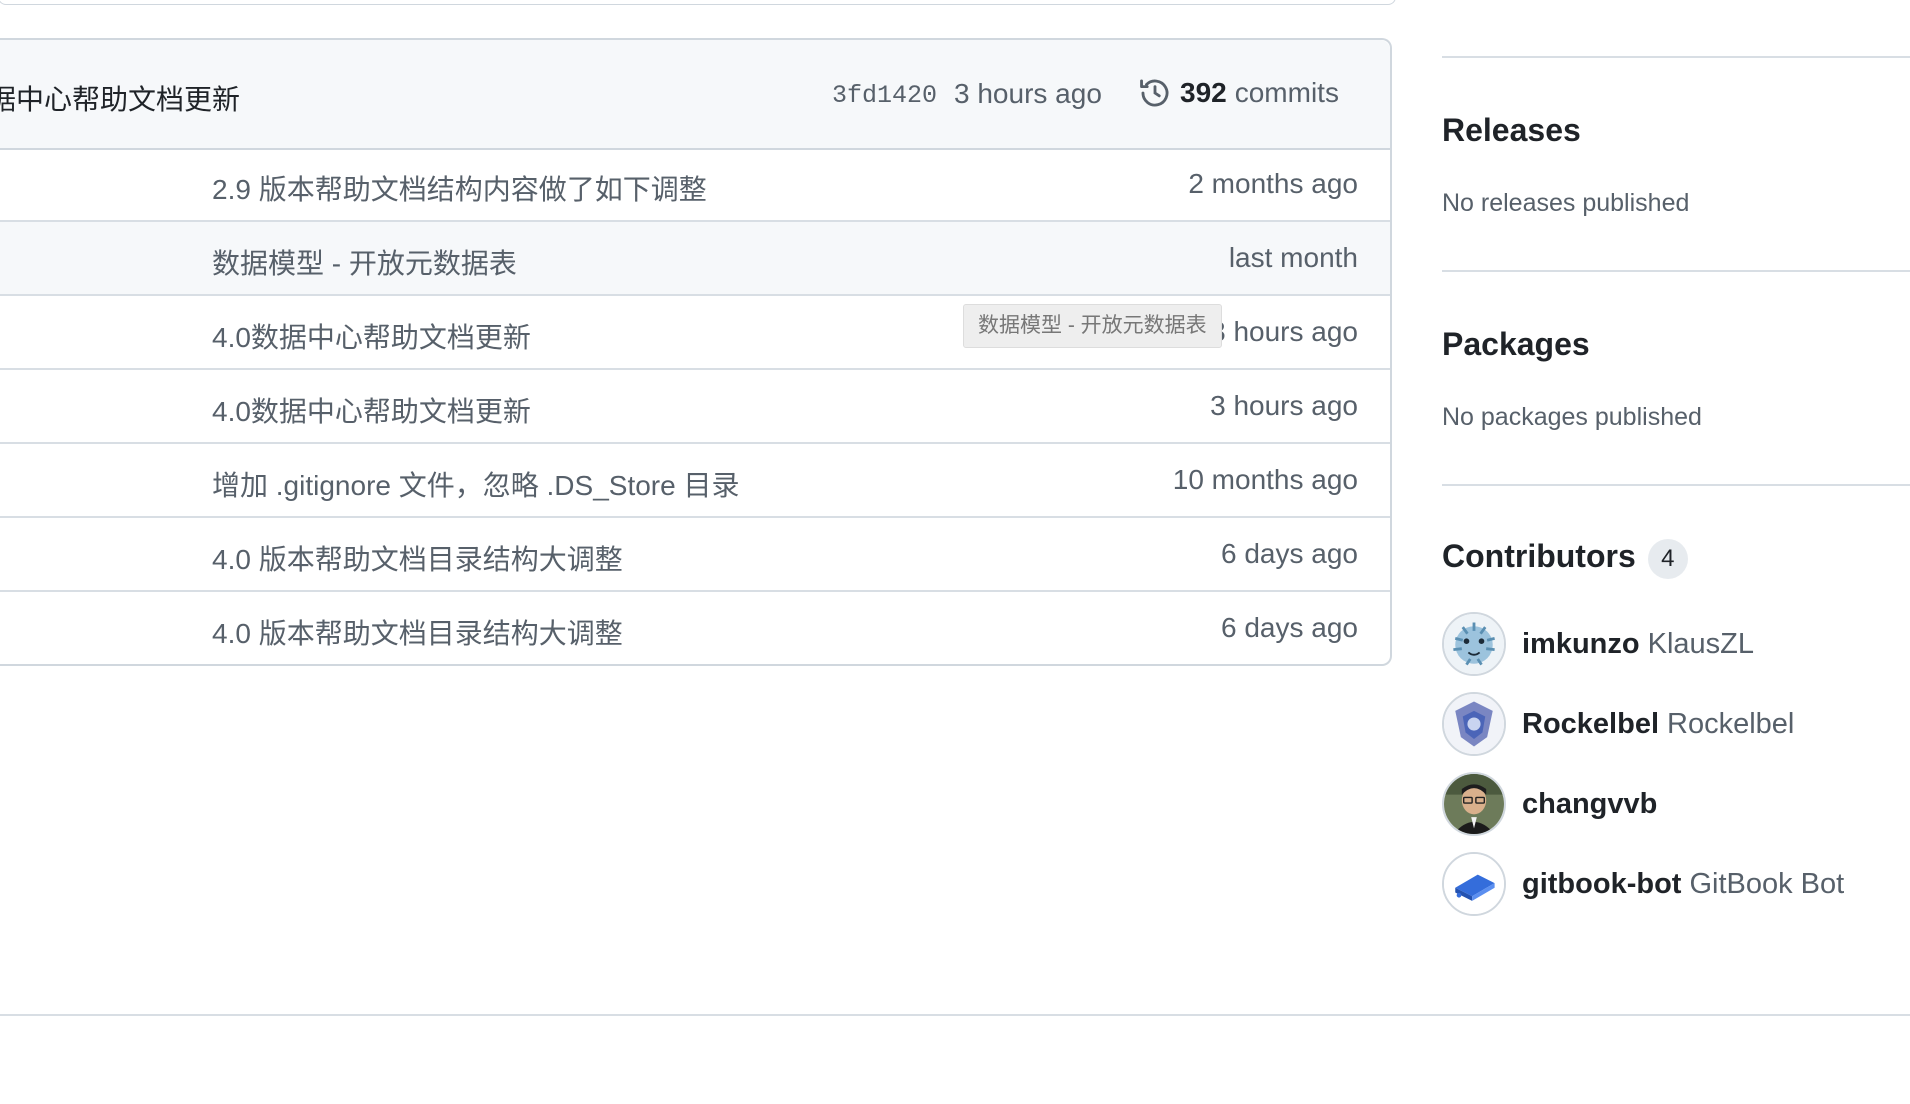 Image resolution: width=1910 pixels, height=1104 pixels. Describe the element at coordinates (1731, 723) in the screenshot. I see `contributor-name: Rockelbel` at that location.